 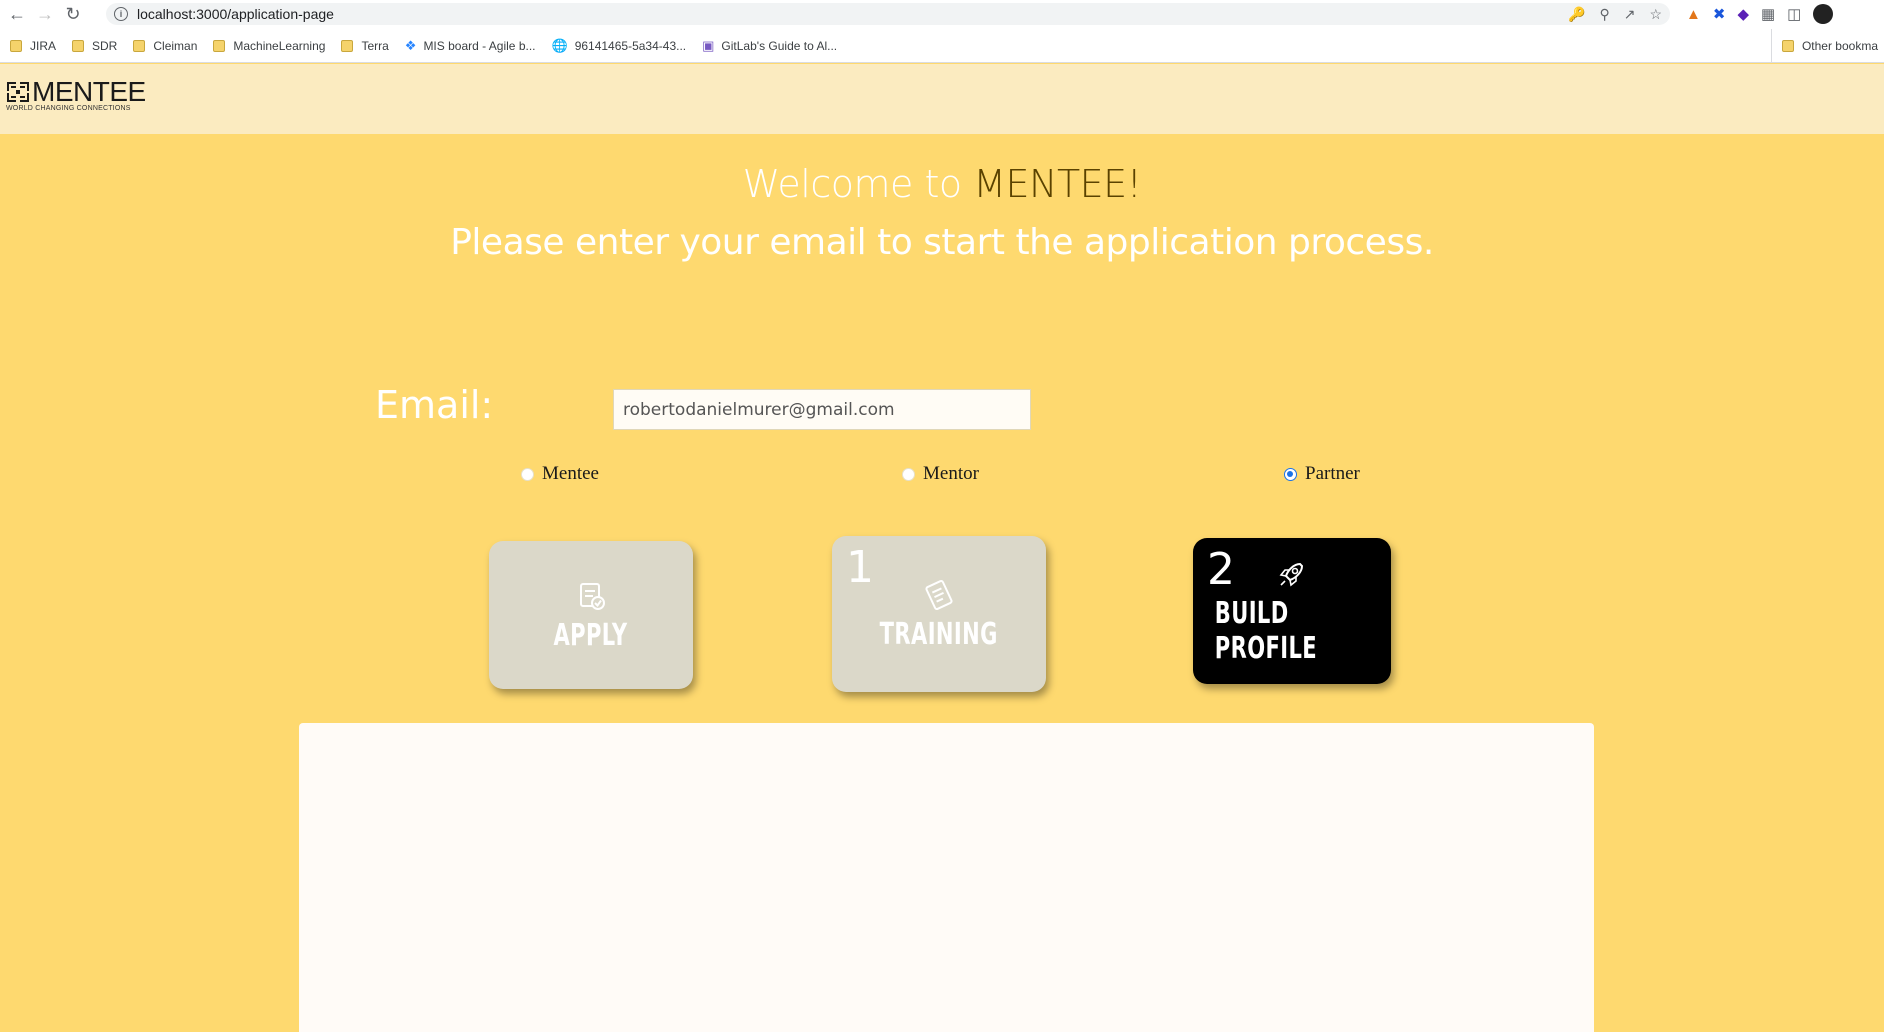 I want to click on step-number: 2, so click(x=1221, y=569).